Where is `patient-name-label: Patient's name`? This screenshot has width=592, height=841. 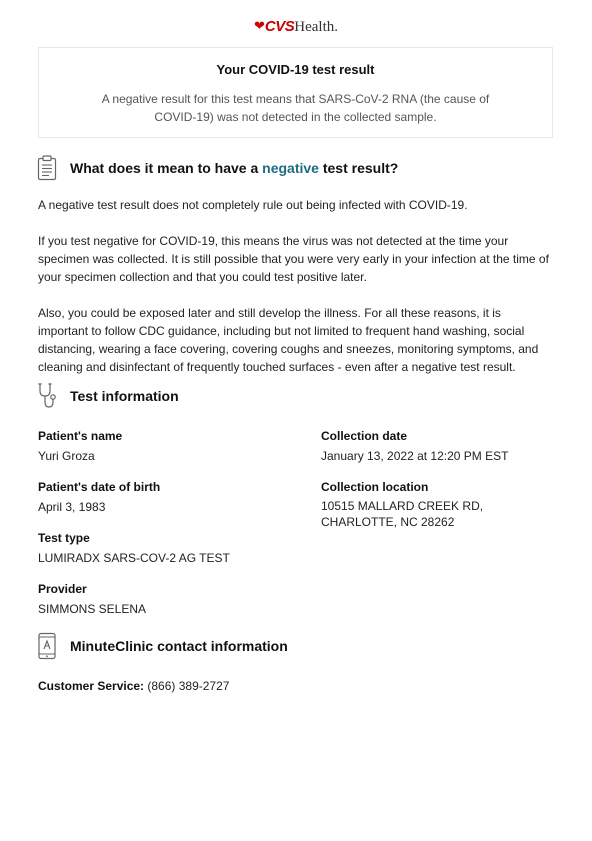 patient-name-label: Patient's name is located at coordinates (80, 436).